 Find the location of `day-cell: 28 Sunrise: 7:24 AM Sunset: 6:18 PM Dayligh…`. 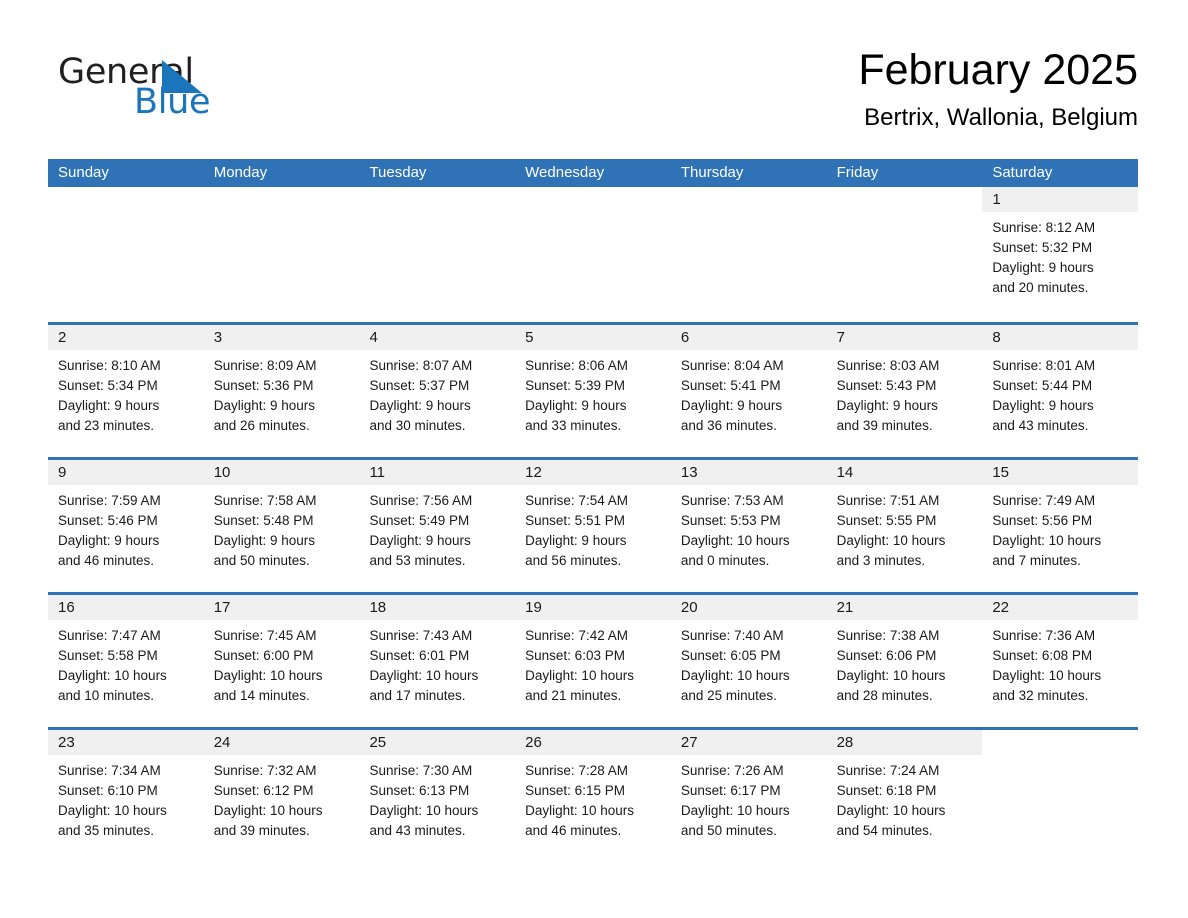

day-cell: 28 Sunrise: 7:24 AM Sunset: 6:18 PM Dayligh… is located at coordinates (904, 796).